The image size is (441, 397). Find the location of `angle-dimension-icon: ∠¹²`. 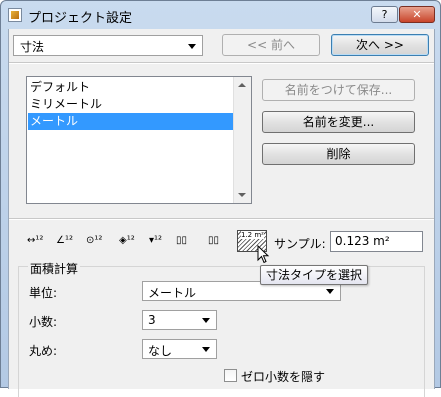

angle-dimension-icon: ∠¹² is located at coordinates (64, 241).